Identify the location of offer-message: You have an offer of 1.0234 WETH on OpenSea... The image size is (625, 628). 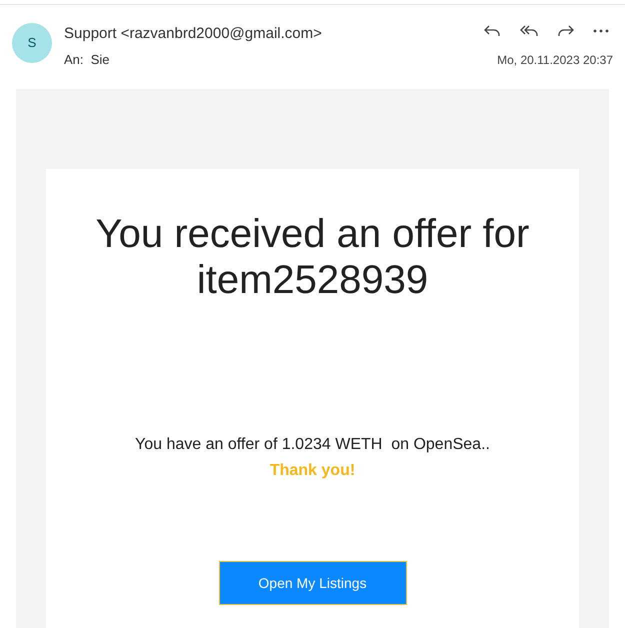
(312, 445).